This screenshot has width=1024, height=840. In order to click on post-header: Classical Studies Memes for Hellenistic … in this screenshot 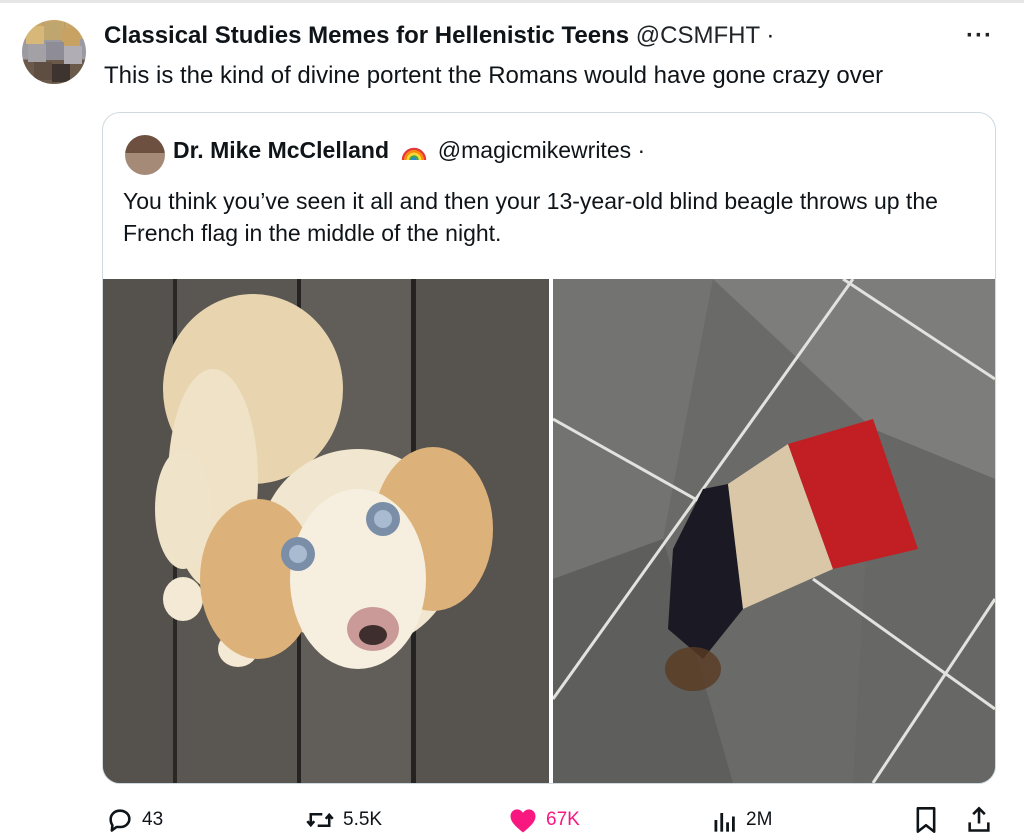, I will do `click(439, 36)`.